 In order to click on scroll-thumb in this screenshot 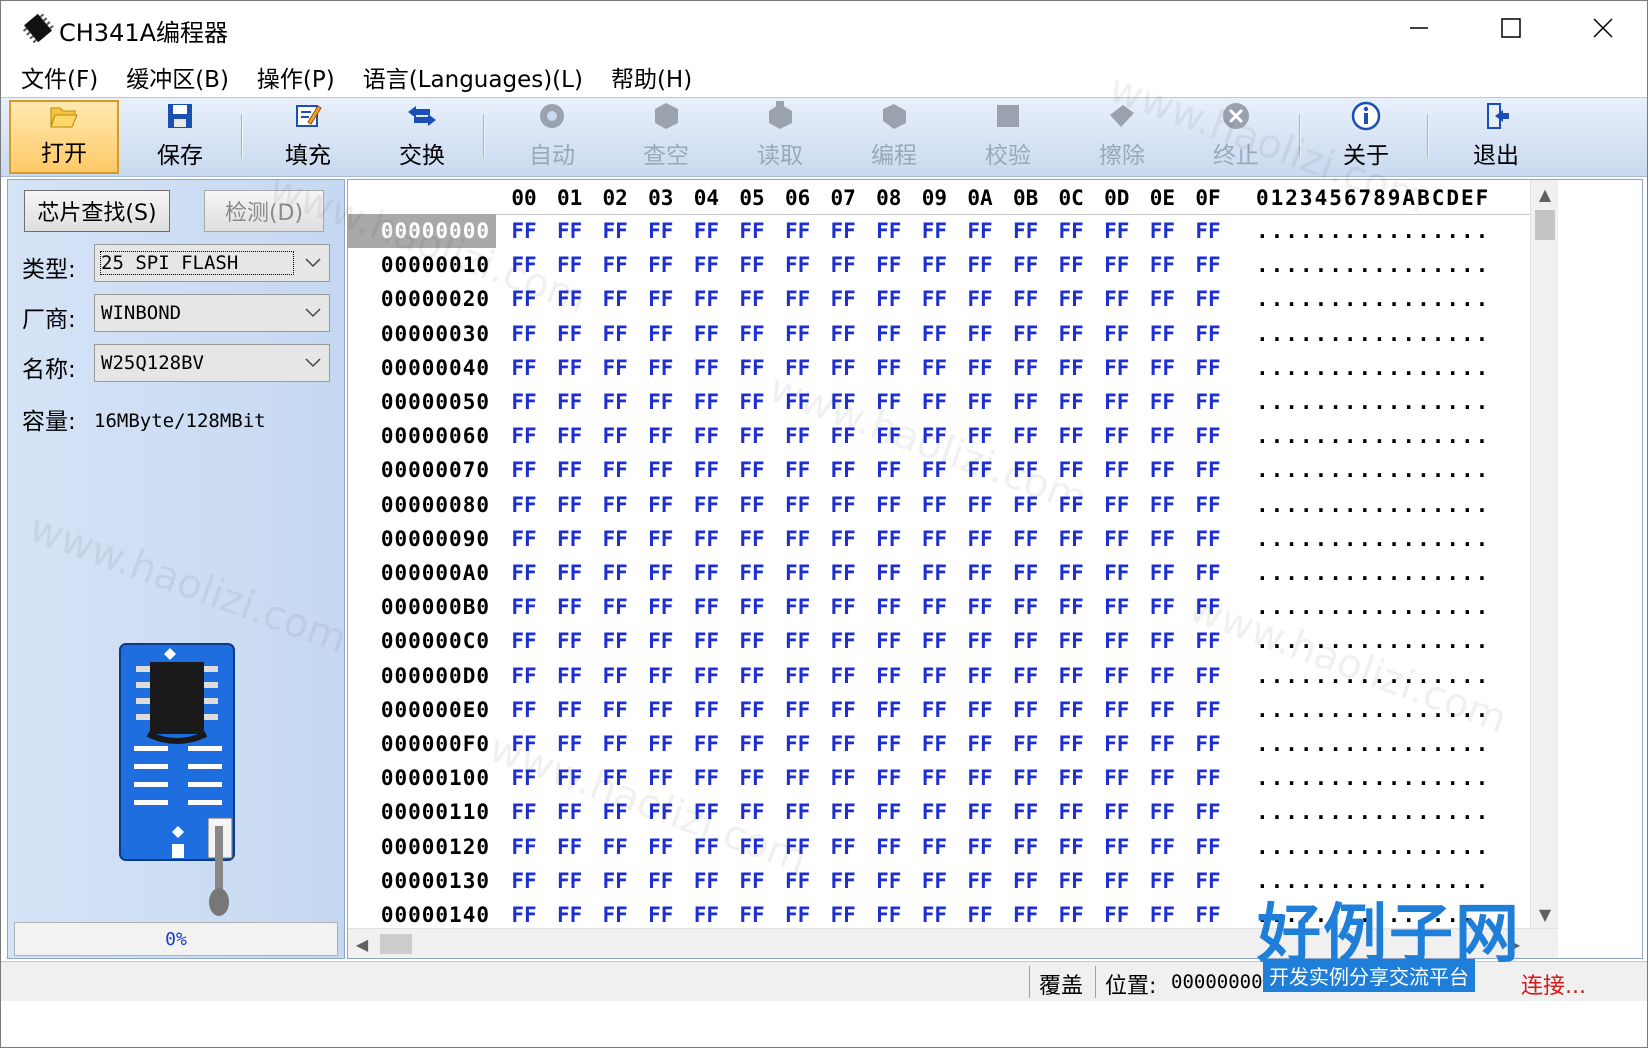, I will do `click(396, 944)`.